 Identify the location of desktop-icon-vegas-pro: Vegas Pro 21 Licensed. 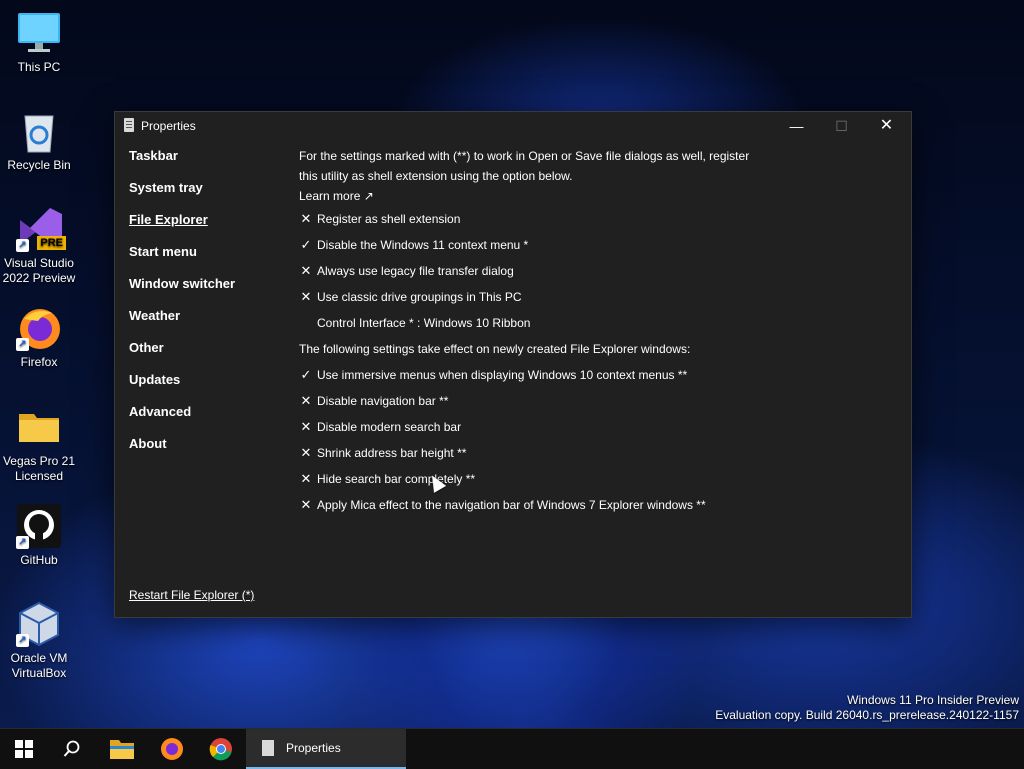
(39, 444).